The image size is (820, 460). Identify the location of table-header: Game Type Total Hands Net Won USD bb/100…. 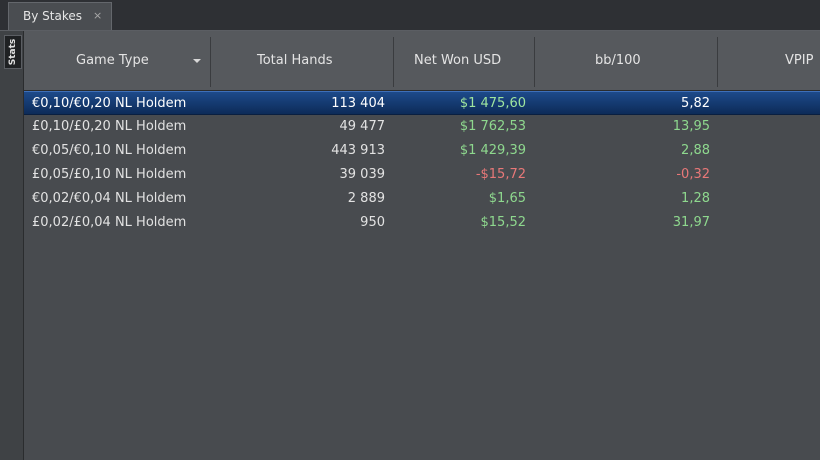
(422, 61).